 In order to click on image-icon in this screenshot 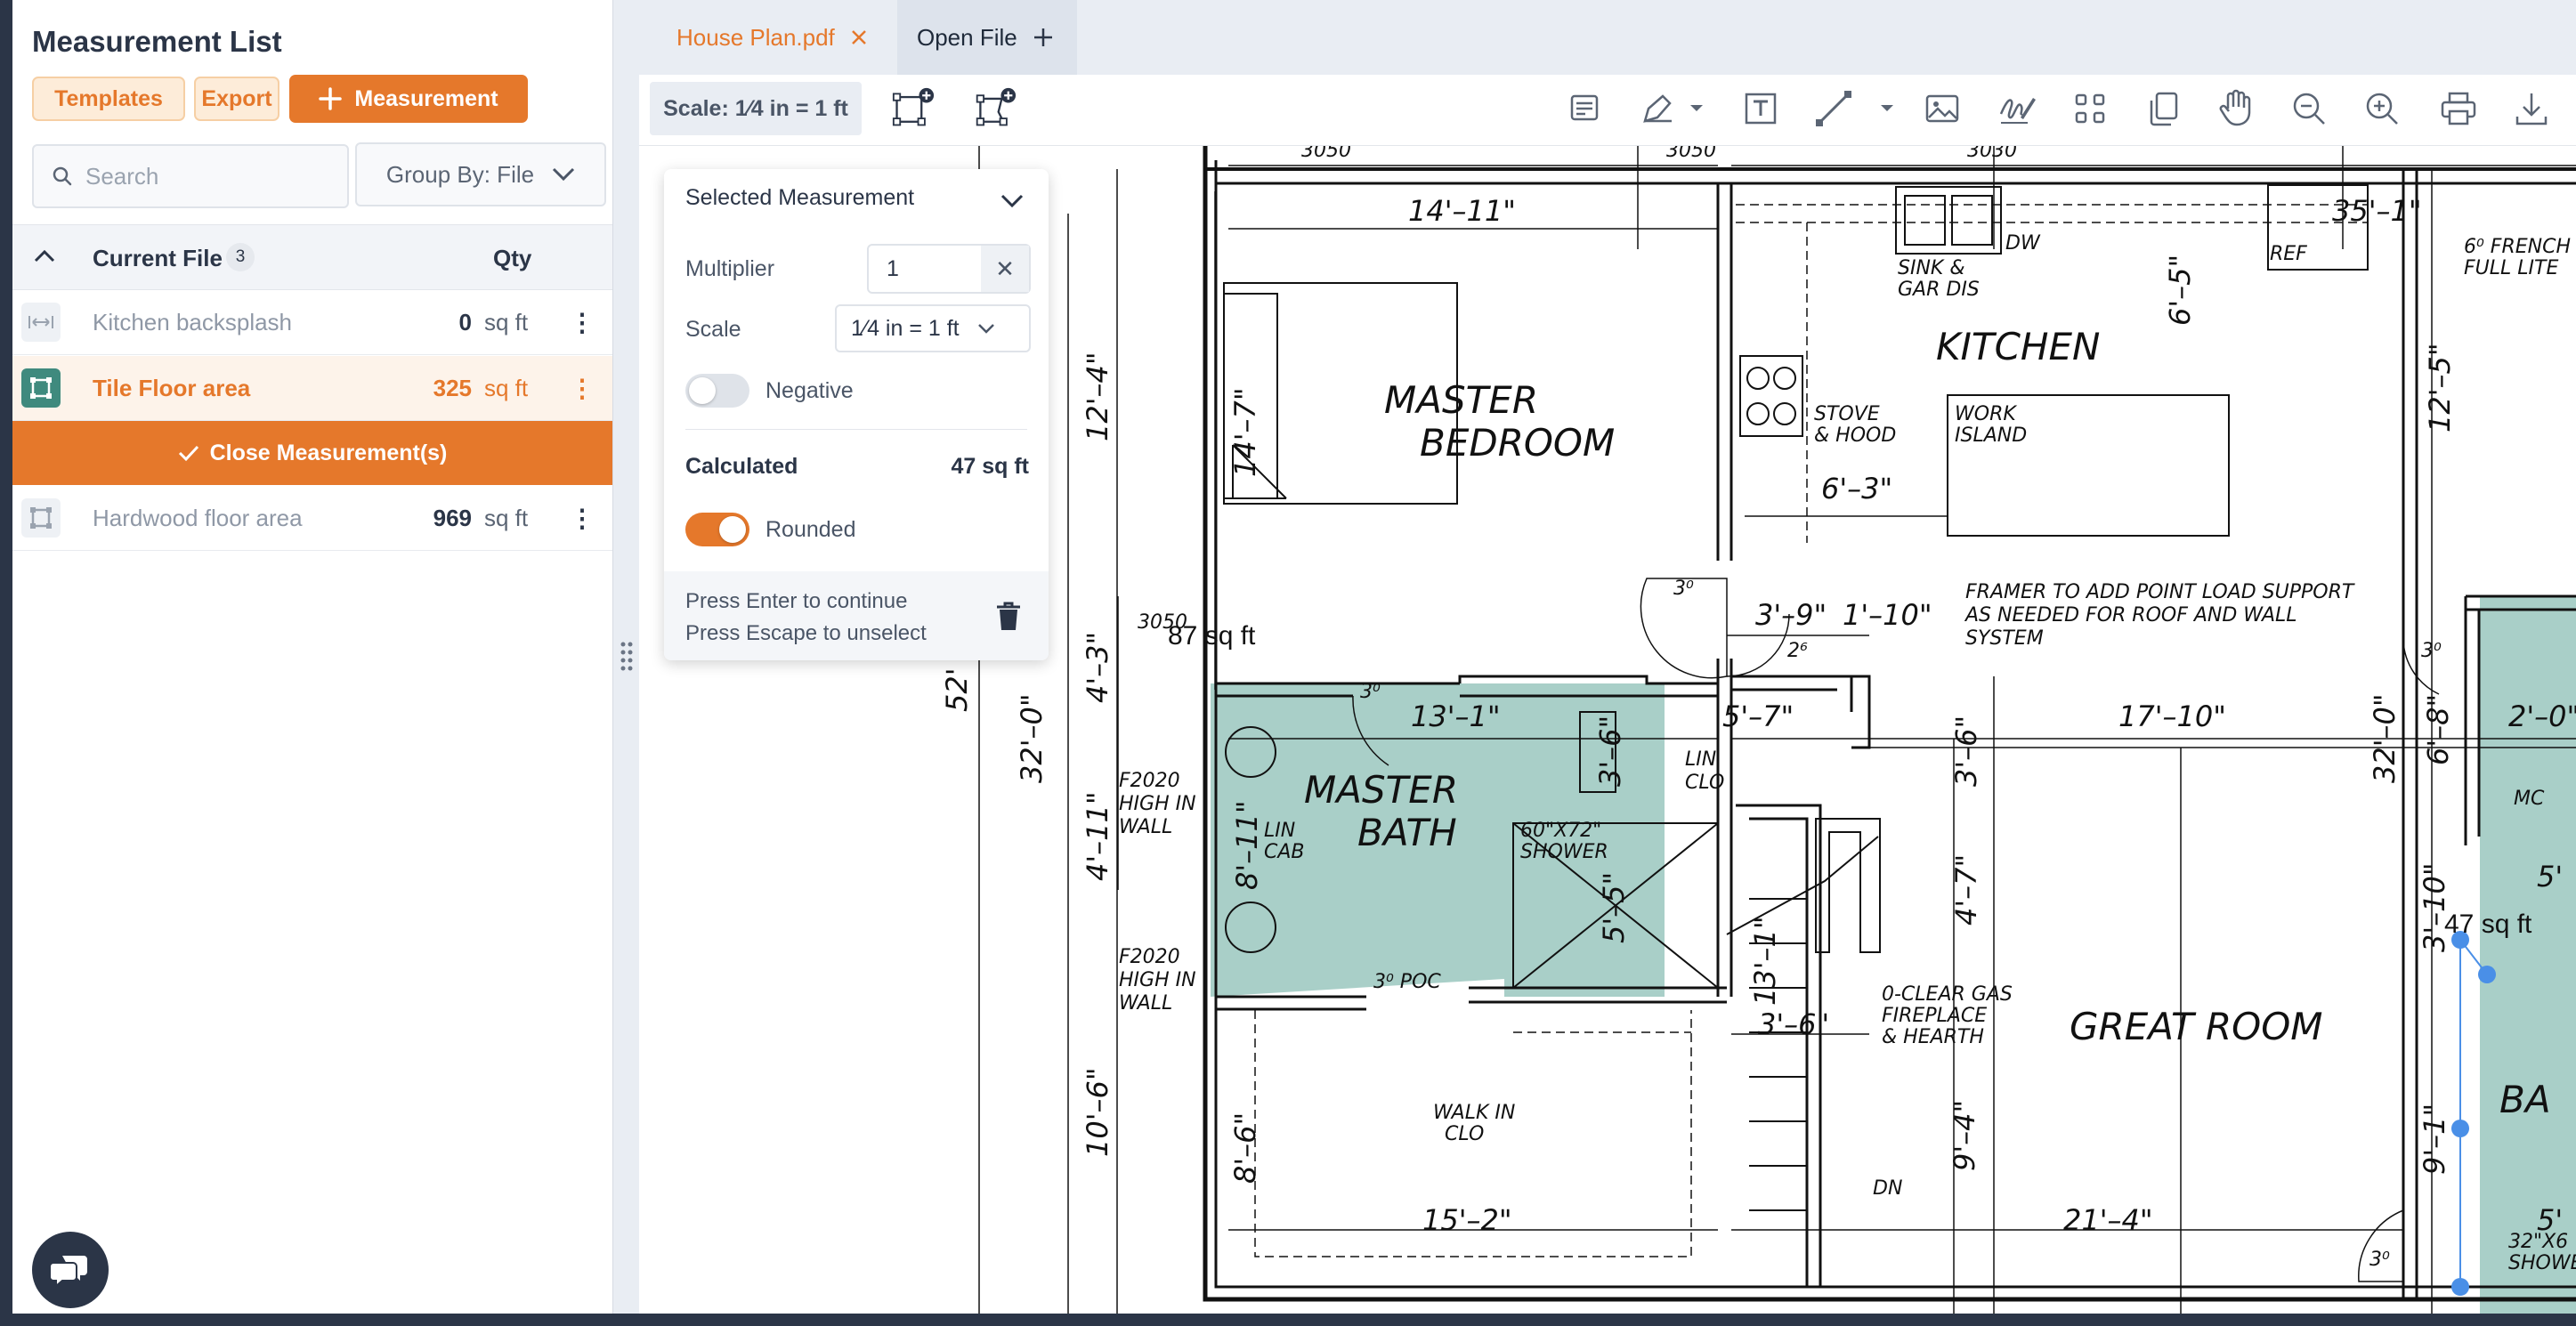, I will do `click(1943, 108)`.